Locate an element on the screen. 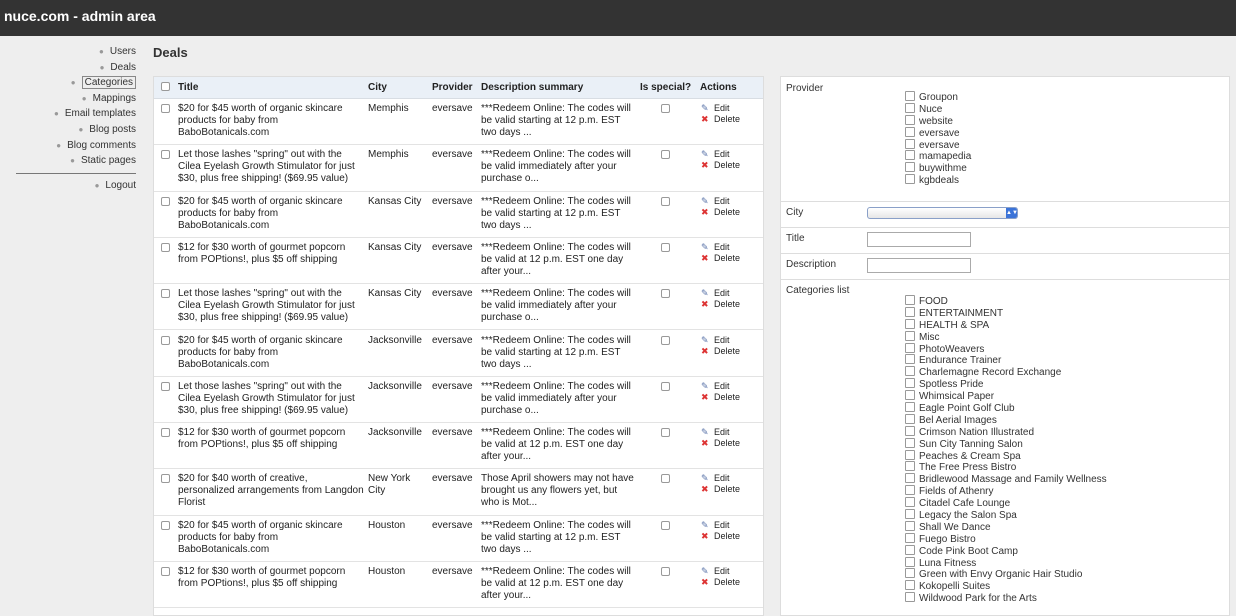 This screenshot has height=616, width=1236. sidebar-link-mappings: Mappings is located at coordinates (114, 98).